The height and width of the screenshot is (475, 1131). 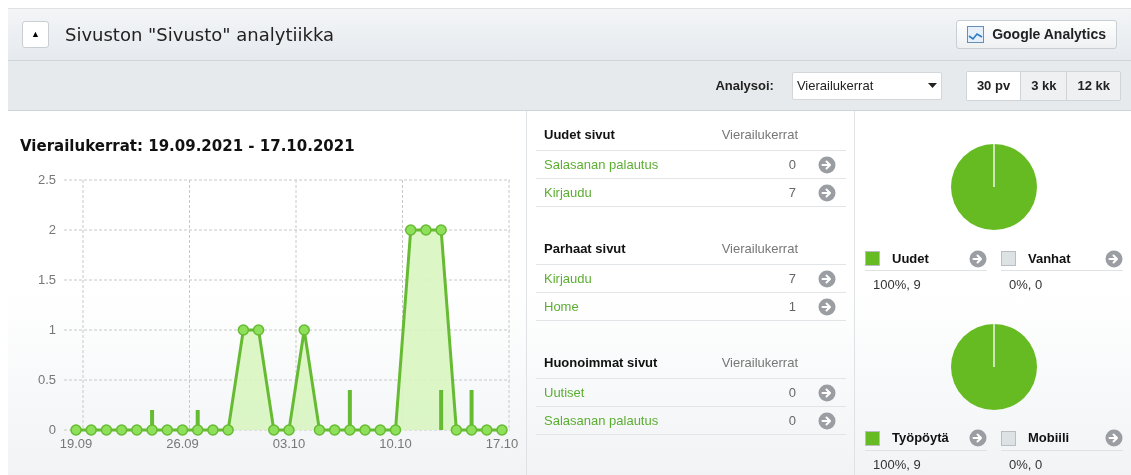 What do you see at coordinates (601, 362) in the screenshot?
I see `table-heading: Huonoimmat sivut` at bounding box center [601, 362].